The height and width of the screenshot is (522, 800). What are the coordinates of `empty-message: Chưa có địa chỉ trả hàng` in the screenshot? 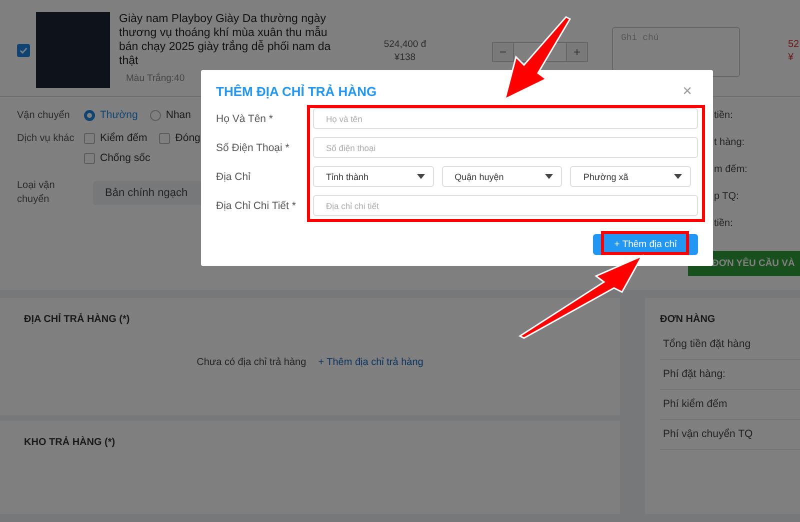 It's located at (251, 362).